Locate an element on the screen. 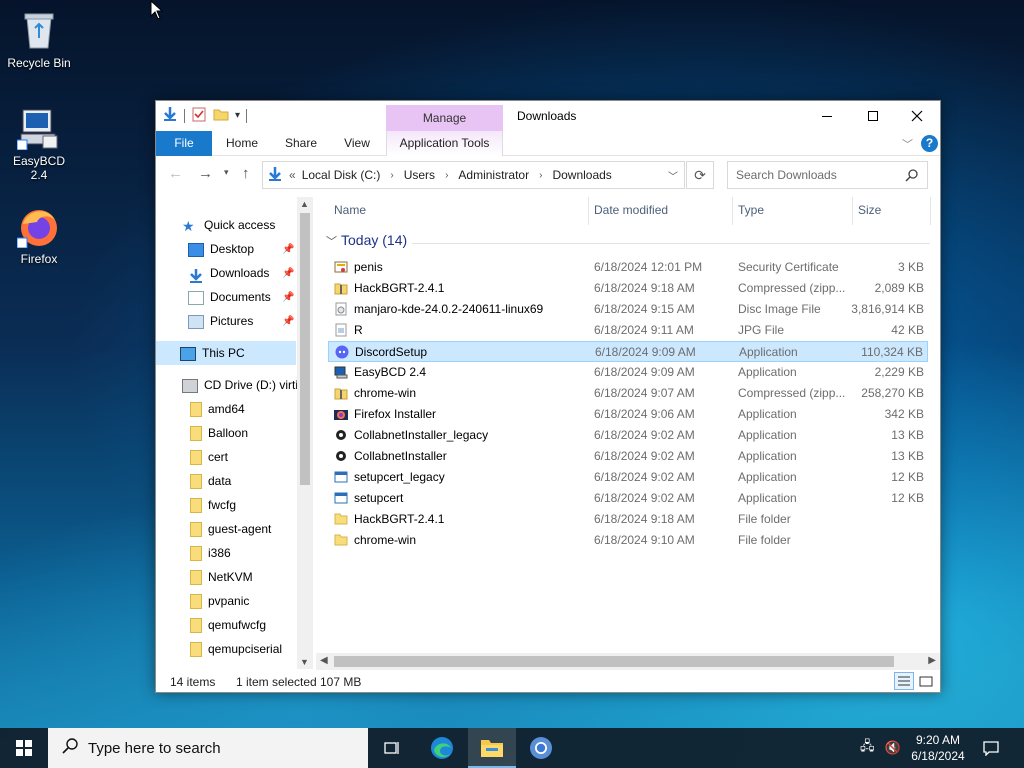 The image size is (1024, 768). nav-folder-item: i386 is located at coordinates (210, 553).